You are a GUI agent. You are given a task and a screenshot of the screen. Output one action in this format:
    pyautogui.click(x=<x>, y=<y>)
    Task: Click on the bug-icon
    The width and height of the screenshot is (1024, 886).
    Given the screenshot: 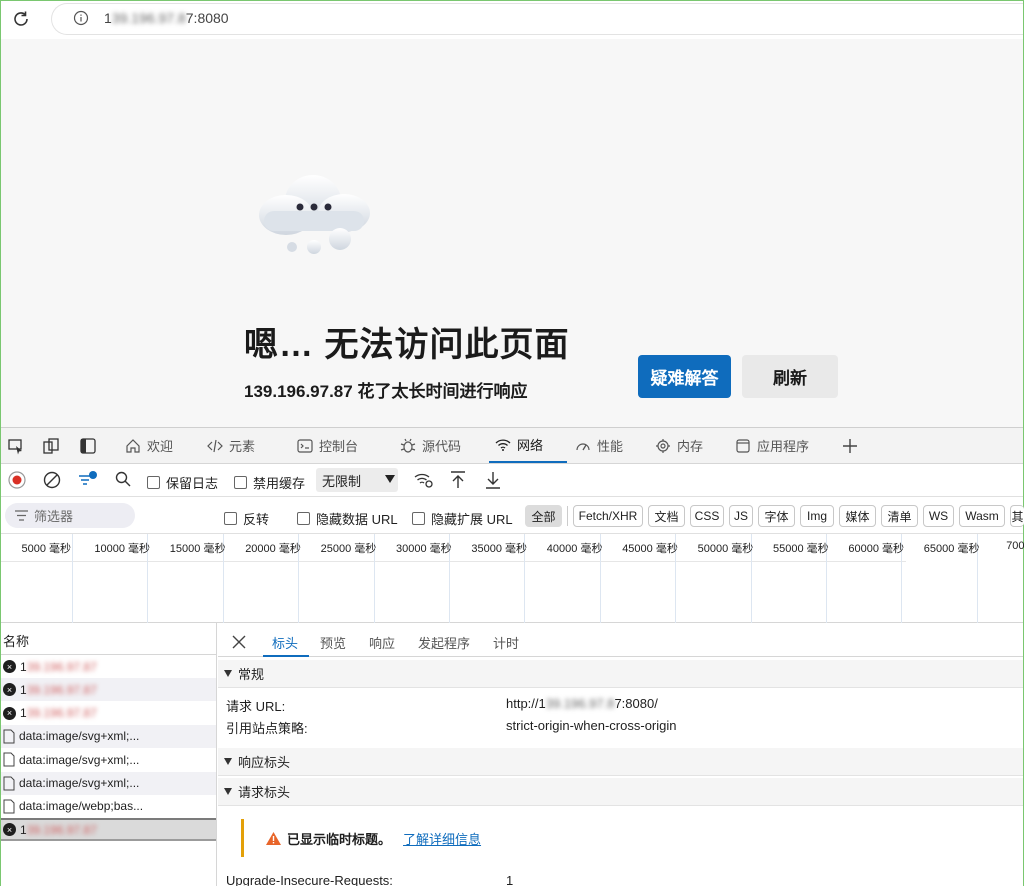 What is the action you would take?
    pyautogui.click(x=408, y=445)
    